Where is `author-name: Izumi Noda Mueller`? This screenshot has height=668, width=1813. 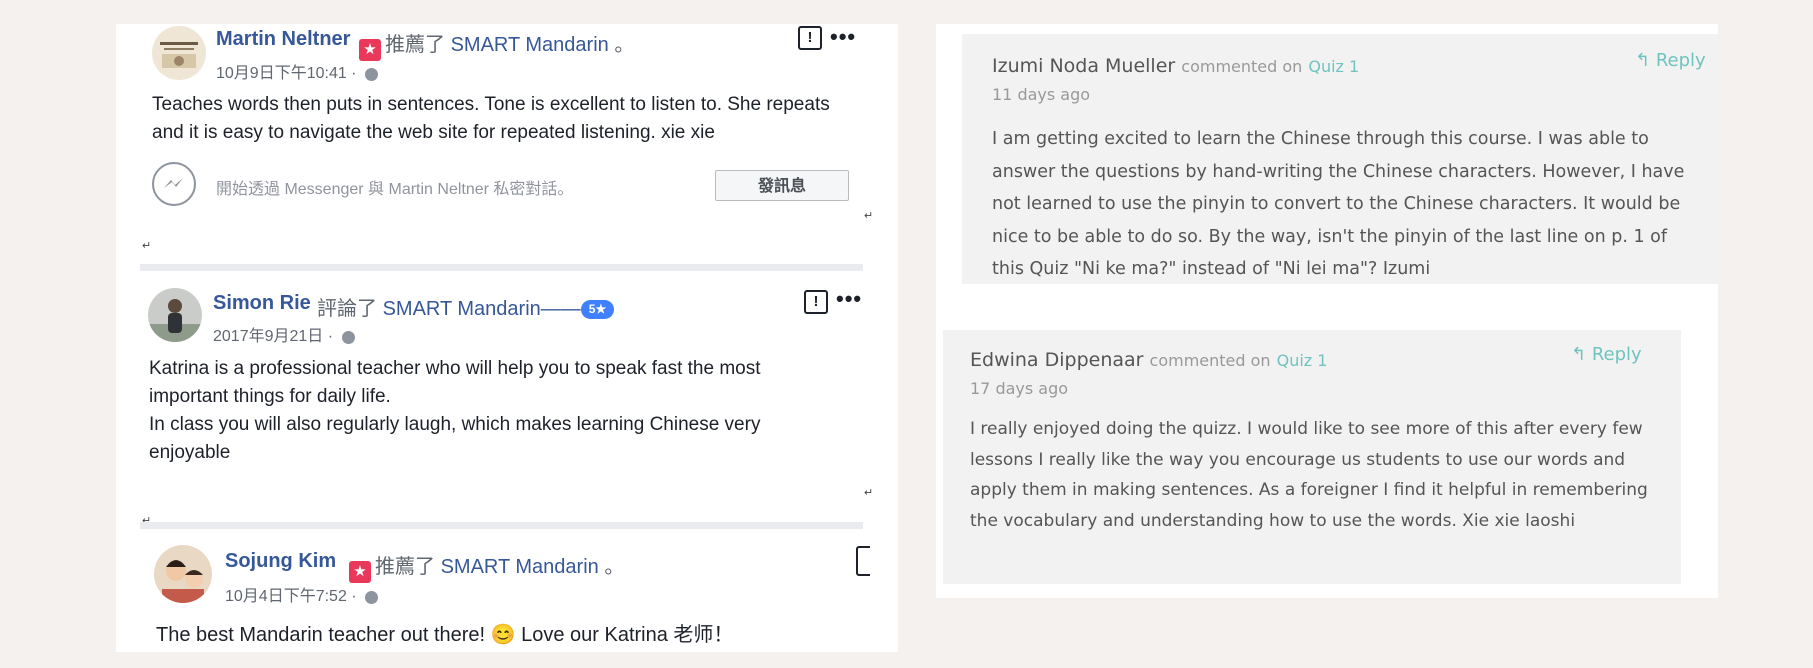 author-name: Izumi Noda Mueller is located at coordinates (1083, 66).